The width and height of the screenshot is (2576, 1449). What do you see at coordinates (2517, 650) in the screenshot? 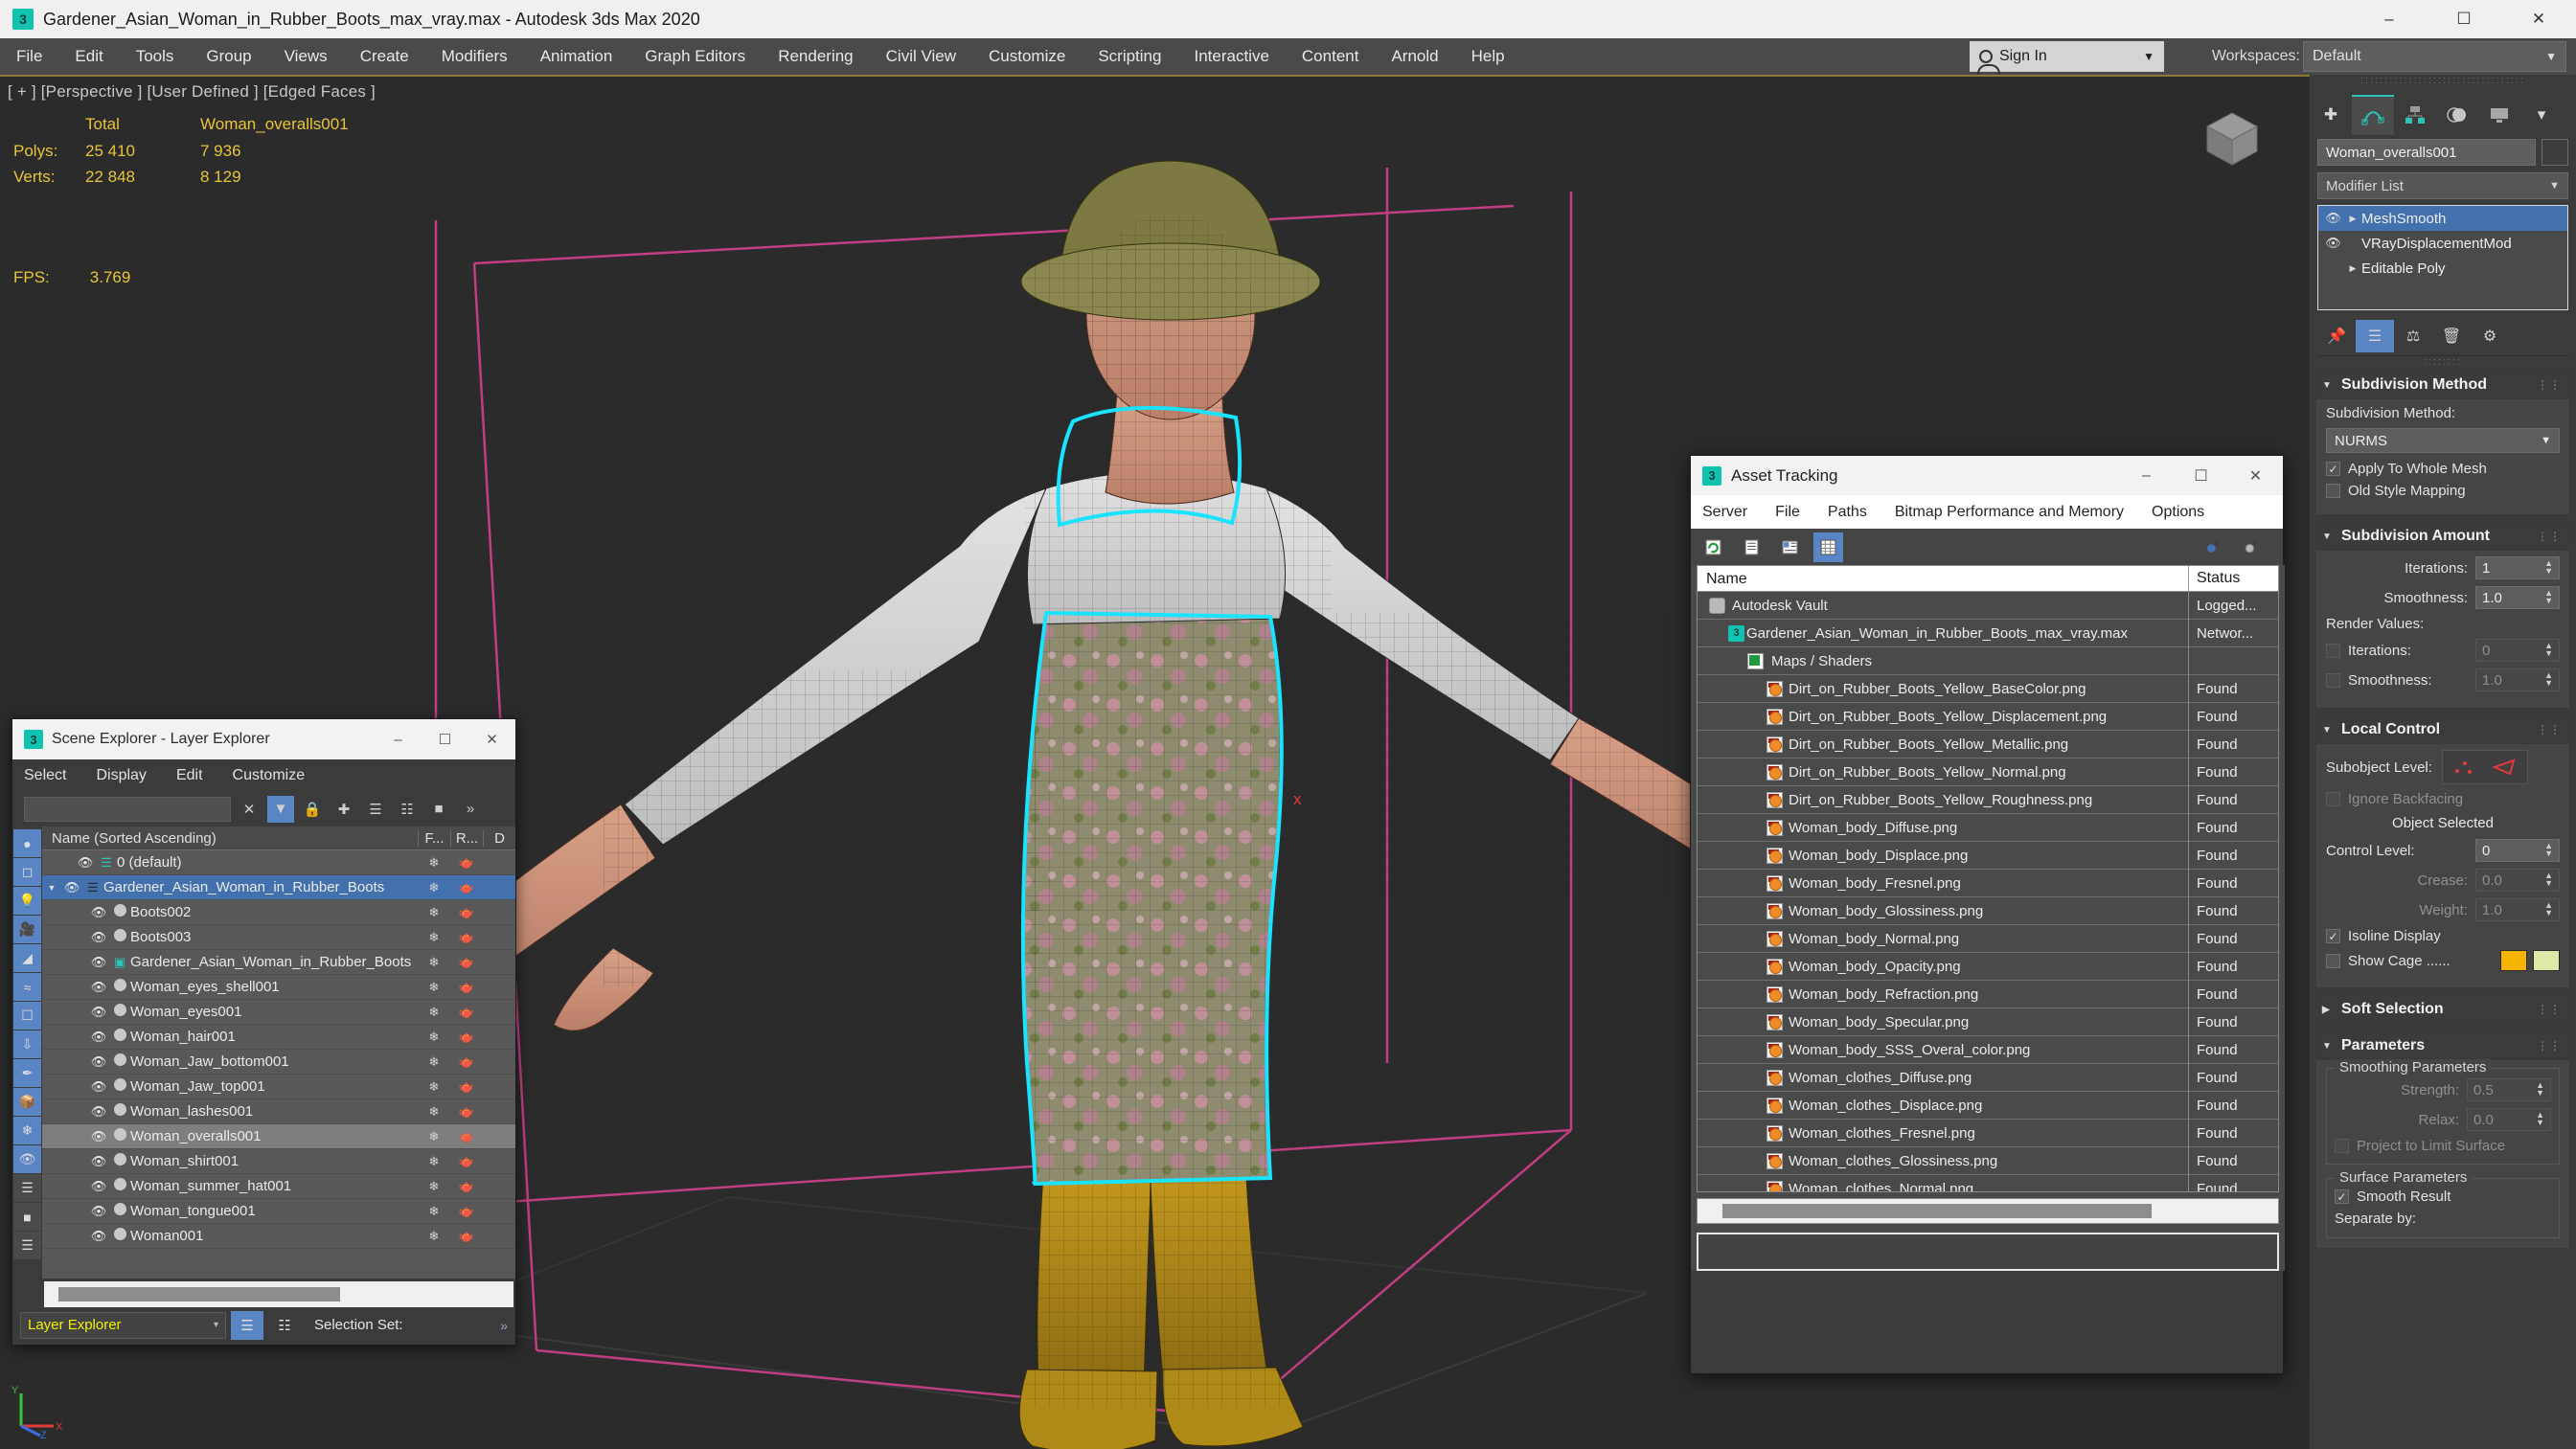
I see `render-iterations-spinner: 0 ▲ ▼` at bounding box center [2517, 650].